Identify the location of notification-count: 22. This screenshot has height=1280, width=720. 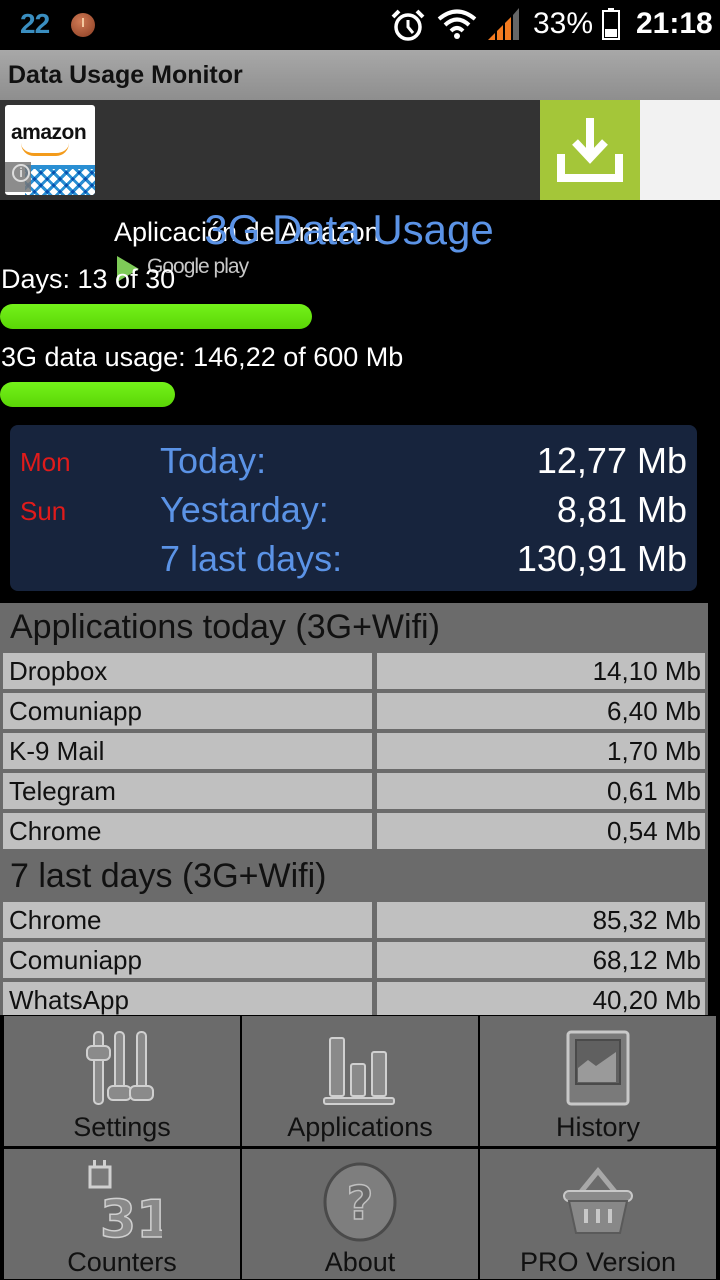
(35, 23).